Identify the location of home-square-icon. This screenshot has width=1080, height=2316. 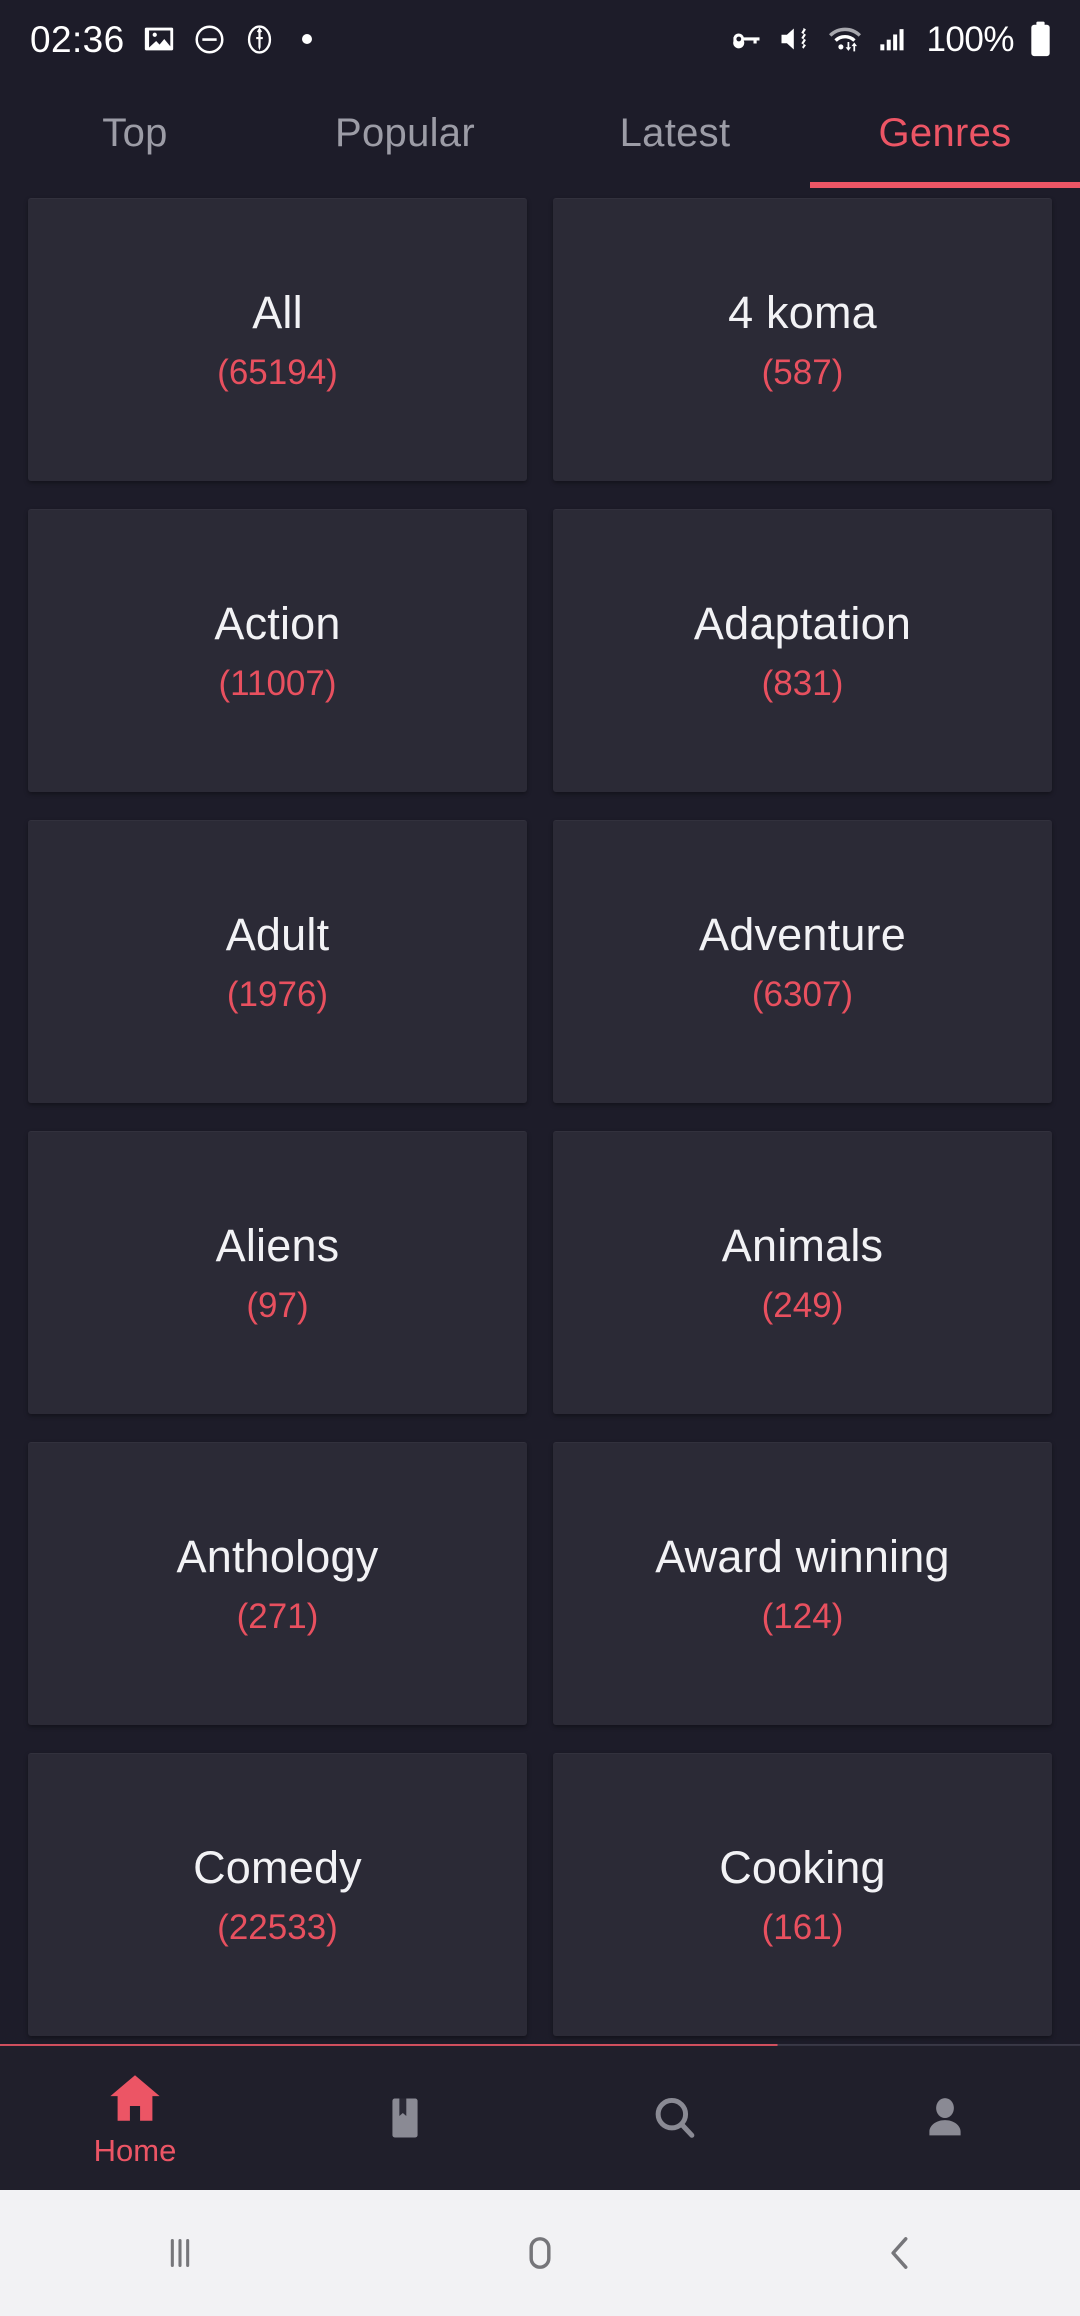
(540, 2253).